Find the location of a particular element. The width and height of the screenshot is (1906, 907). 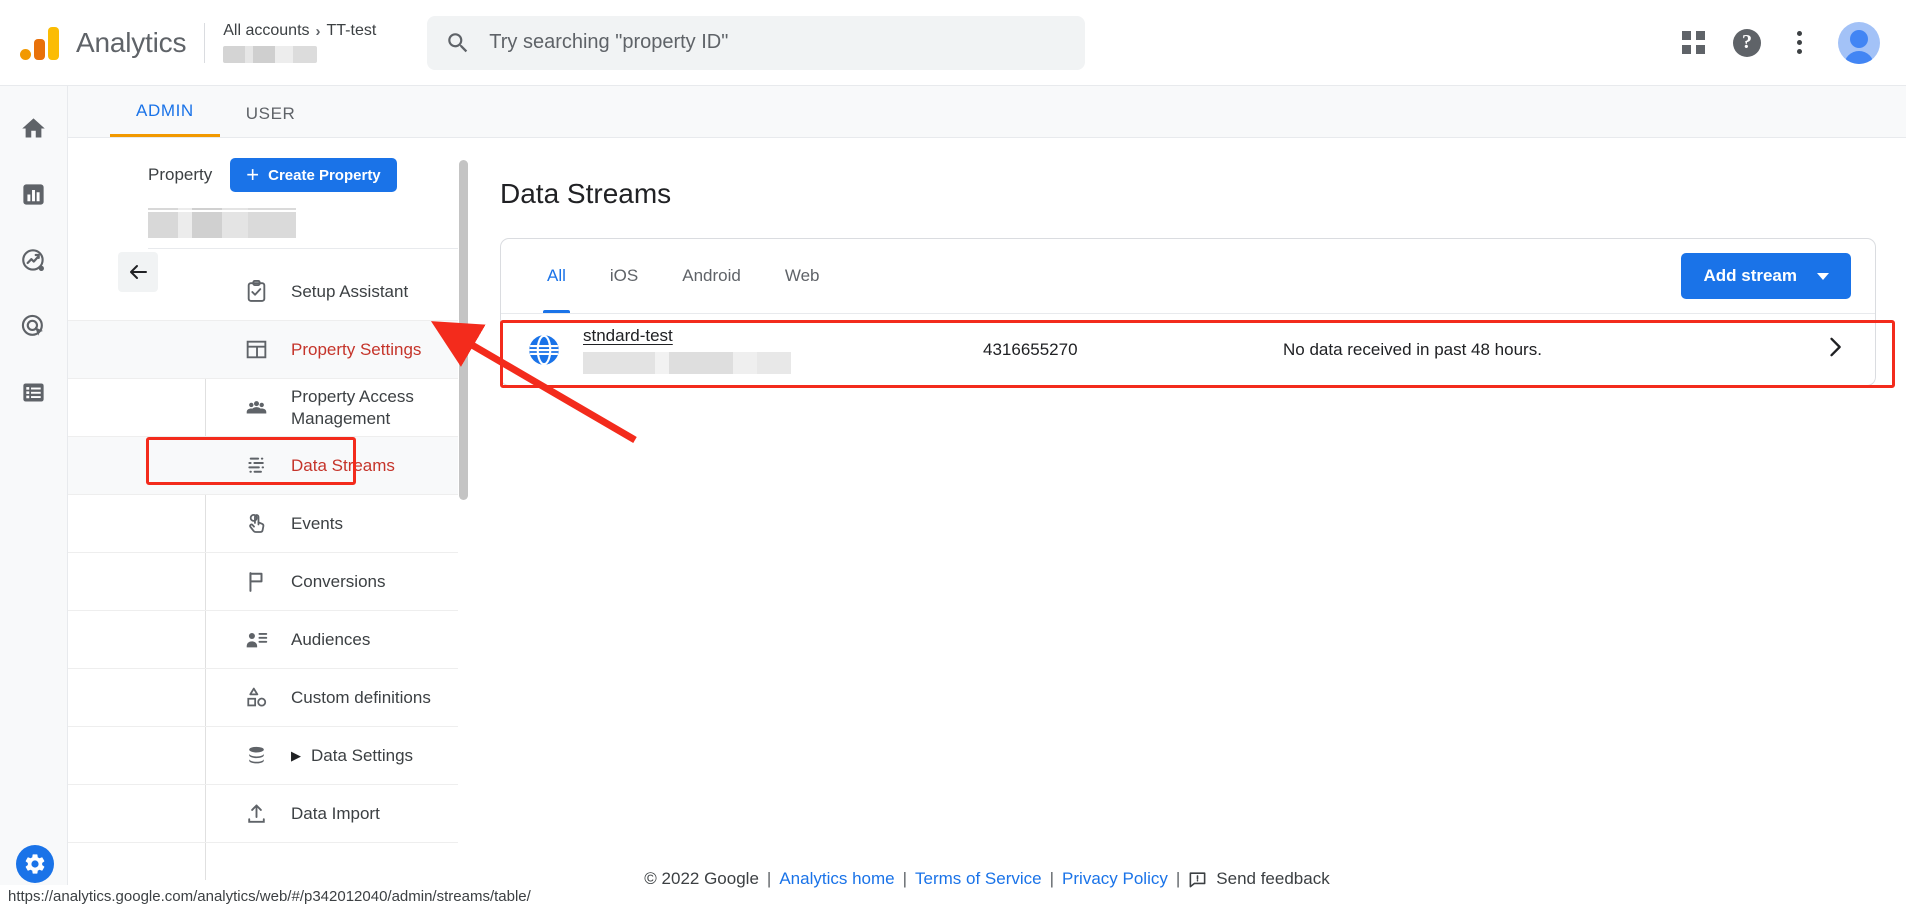

sidebar-item-reports is located at coordinates (34, 194).